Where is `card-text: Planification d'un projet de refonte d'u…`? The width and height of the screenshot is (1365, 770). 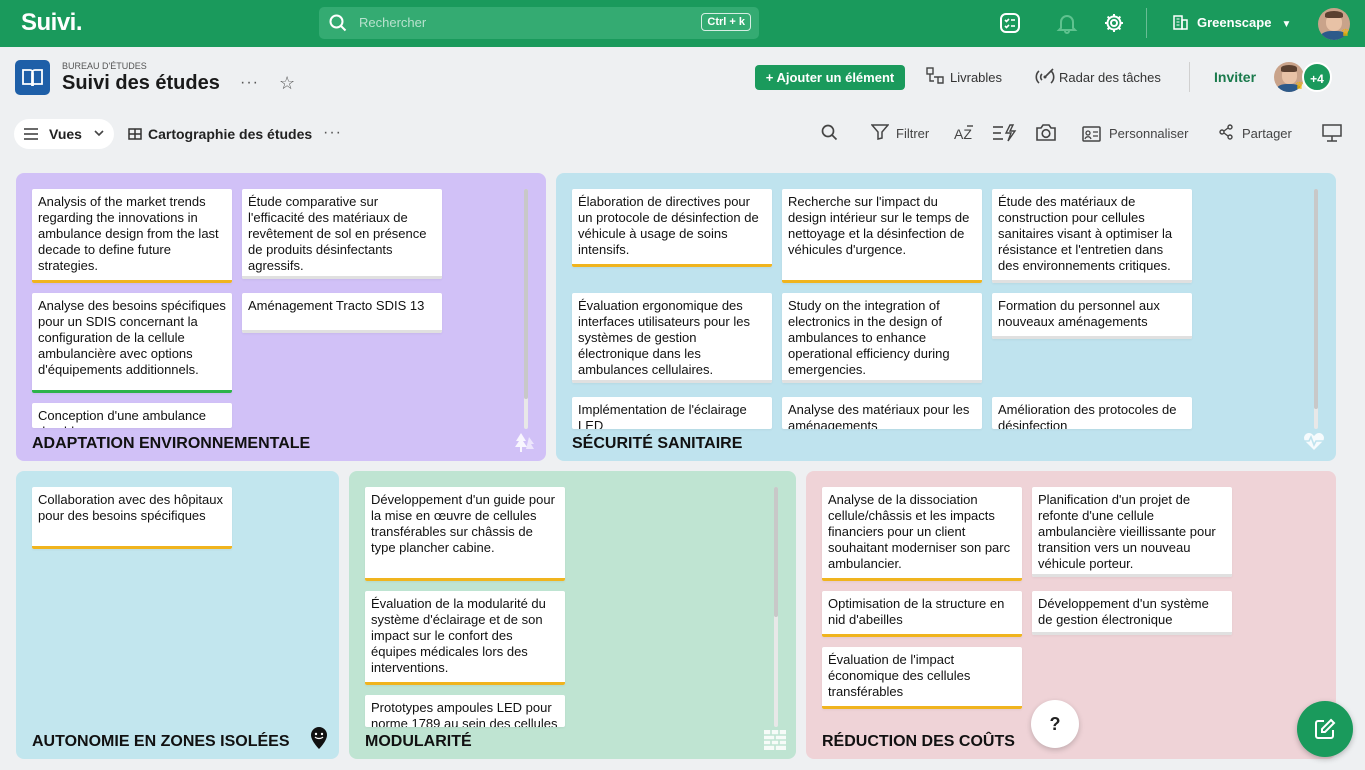 card-text: Planification d'un projet de refonte d'u… is located at coordinates (1127, 531).